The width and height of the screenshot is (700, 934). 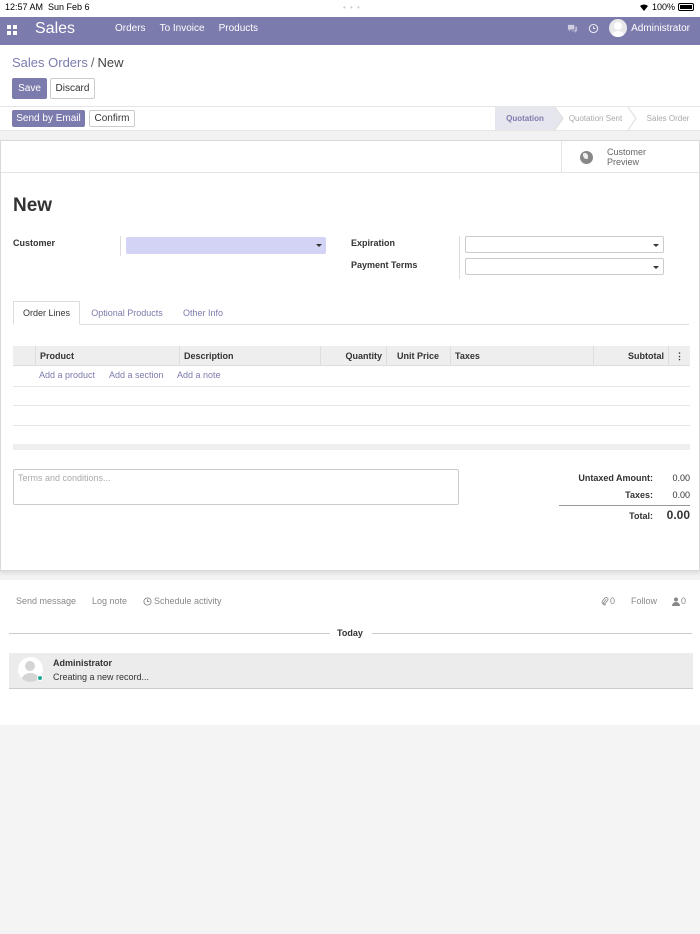 I want to click on follow-button: Follow, so click(x=644, y=601).